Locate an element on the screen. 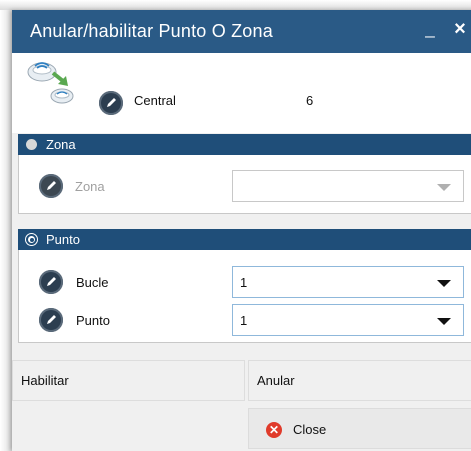 The image size is (471, 451). punto-edit-icon is located at coordinates (51, 320).